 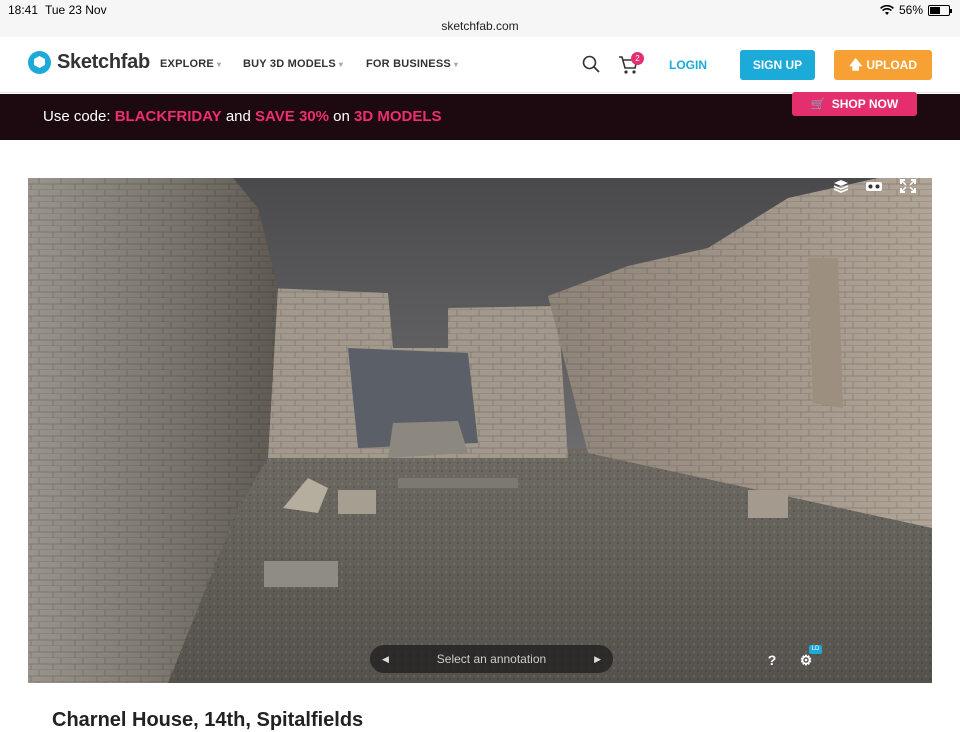 What do you see at coordinates (940, 10) in the screenshot?
I see `battery-icon` at bounding box center [940, 10].